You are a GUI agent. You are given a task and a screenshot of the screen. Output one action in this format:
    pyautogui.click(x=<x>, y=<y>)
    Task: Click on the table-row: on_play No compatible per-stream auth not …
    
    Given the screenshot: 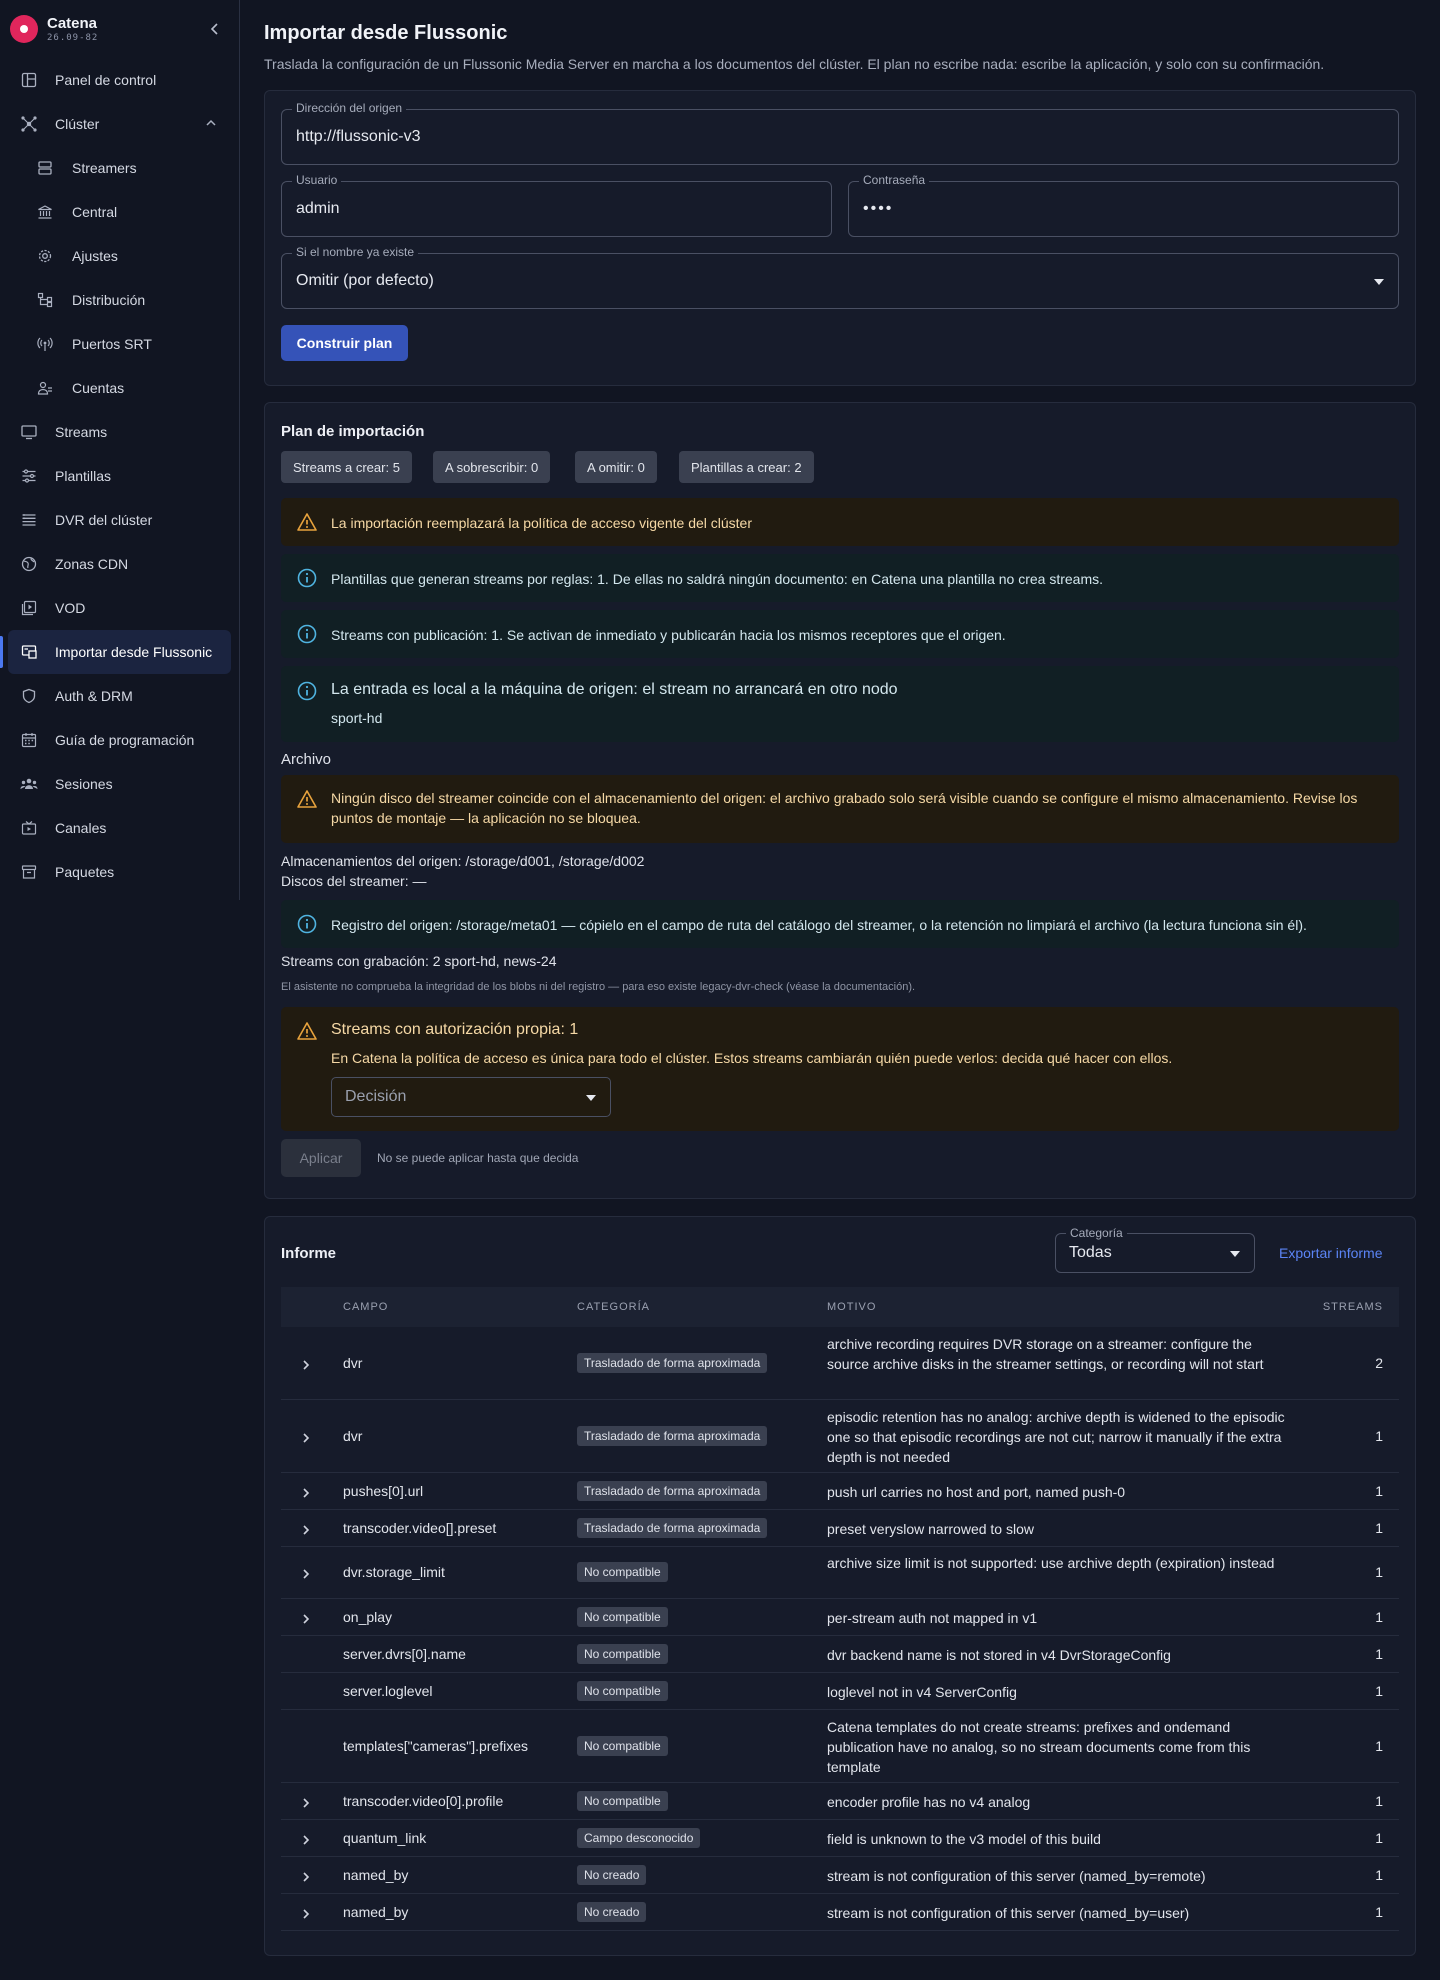 What is the action you would take?
    pyautogui.click(x=840, y=1617)
    